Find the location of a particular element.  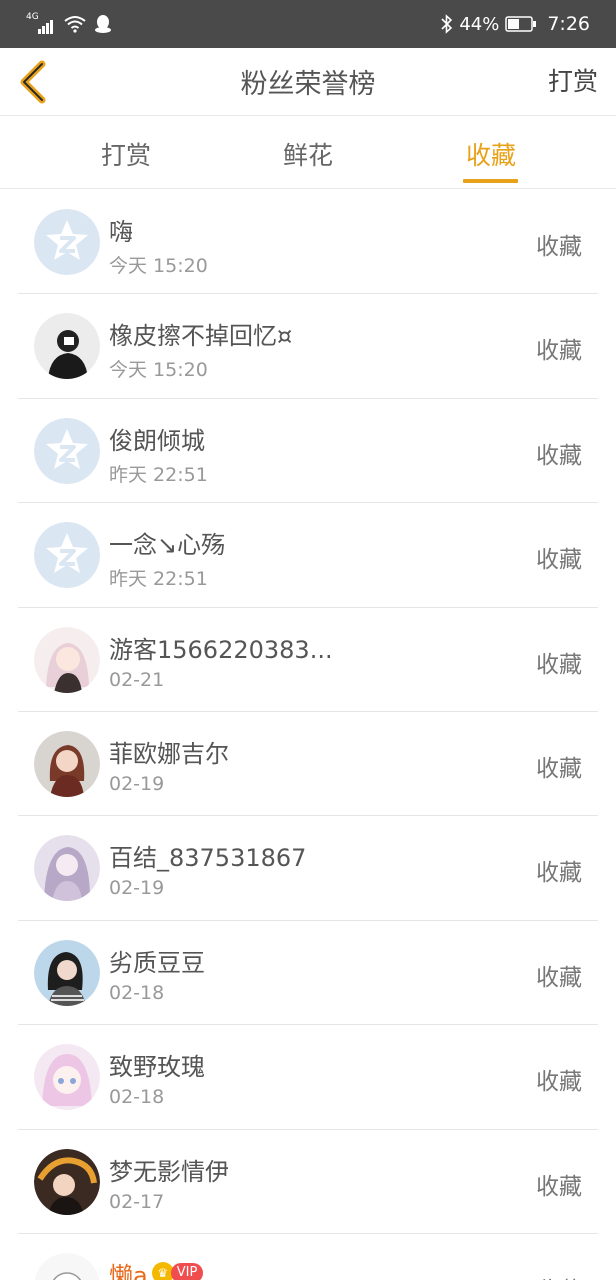

tab-flowers: 鲜花 is located at coordinates (308, 154).